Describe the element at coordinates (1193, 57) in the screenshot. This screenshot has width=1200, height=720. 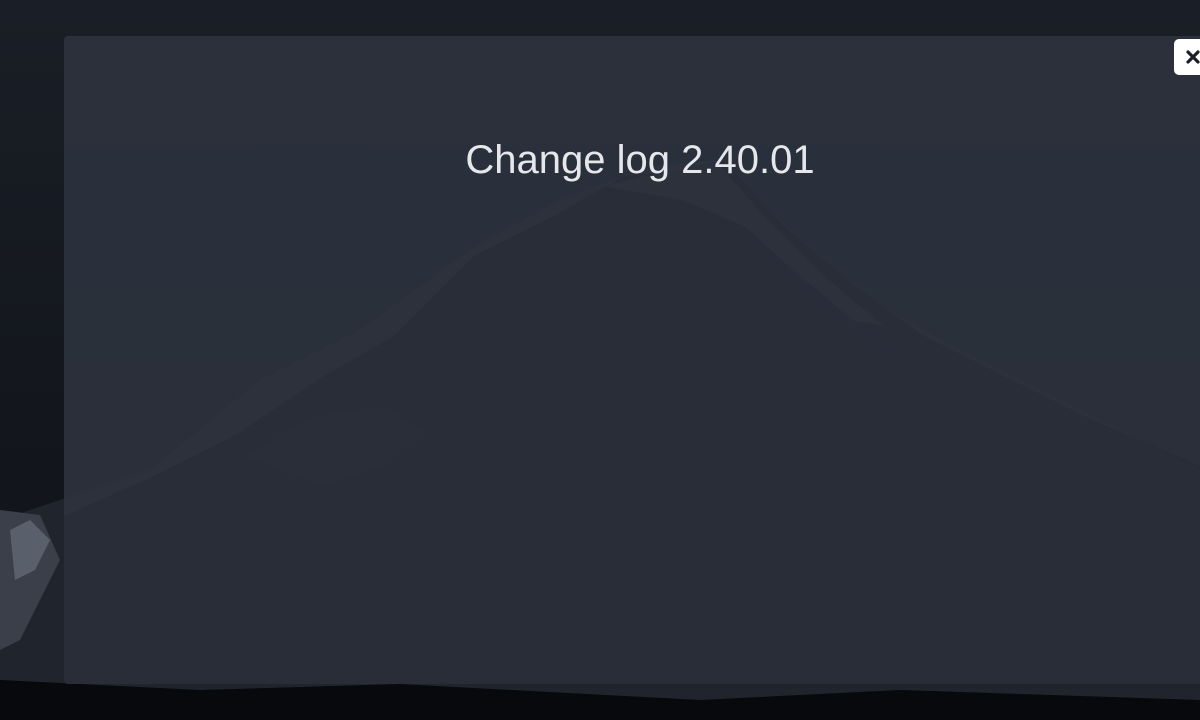
I see `close-icon` at that location.